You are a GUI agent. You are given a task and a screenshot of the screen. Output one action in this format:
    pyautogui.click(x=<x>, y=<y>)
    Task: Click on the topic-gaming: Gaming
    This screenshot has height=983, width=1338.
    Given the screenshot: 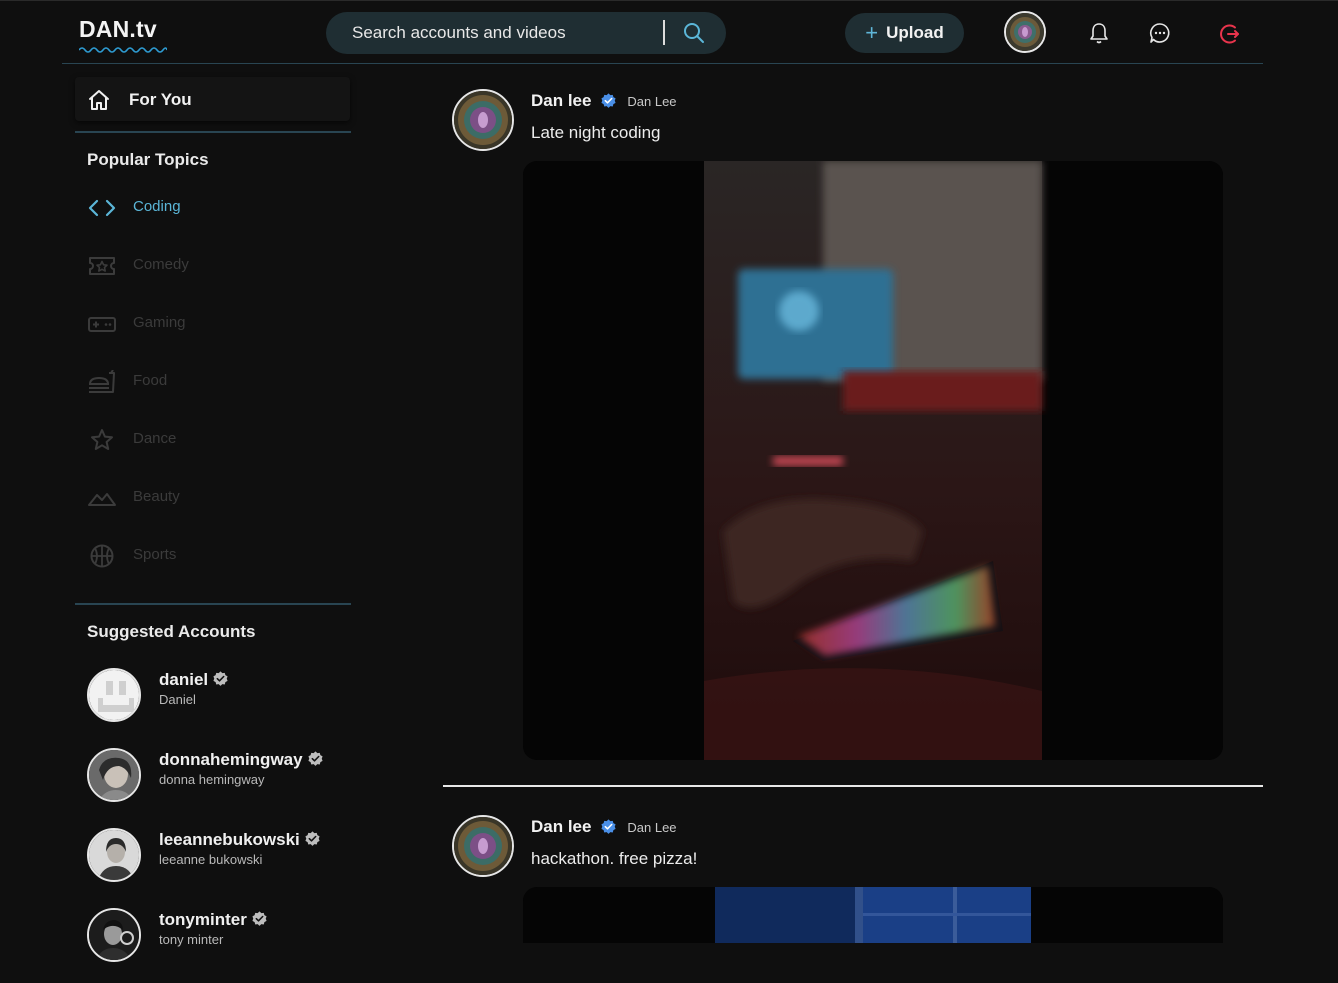 What is the action you would take?
    pyautogui.click(x=212, y=324)
    